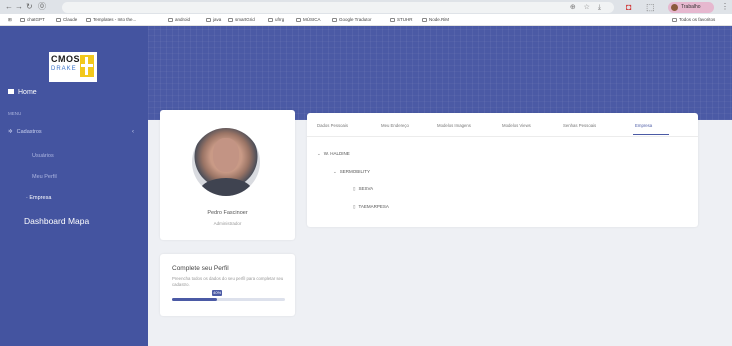  I want to click on sidebar-item-cadastros: ✲ Cadastros, so click(25, 132).